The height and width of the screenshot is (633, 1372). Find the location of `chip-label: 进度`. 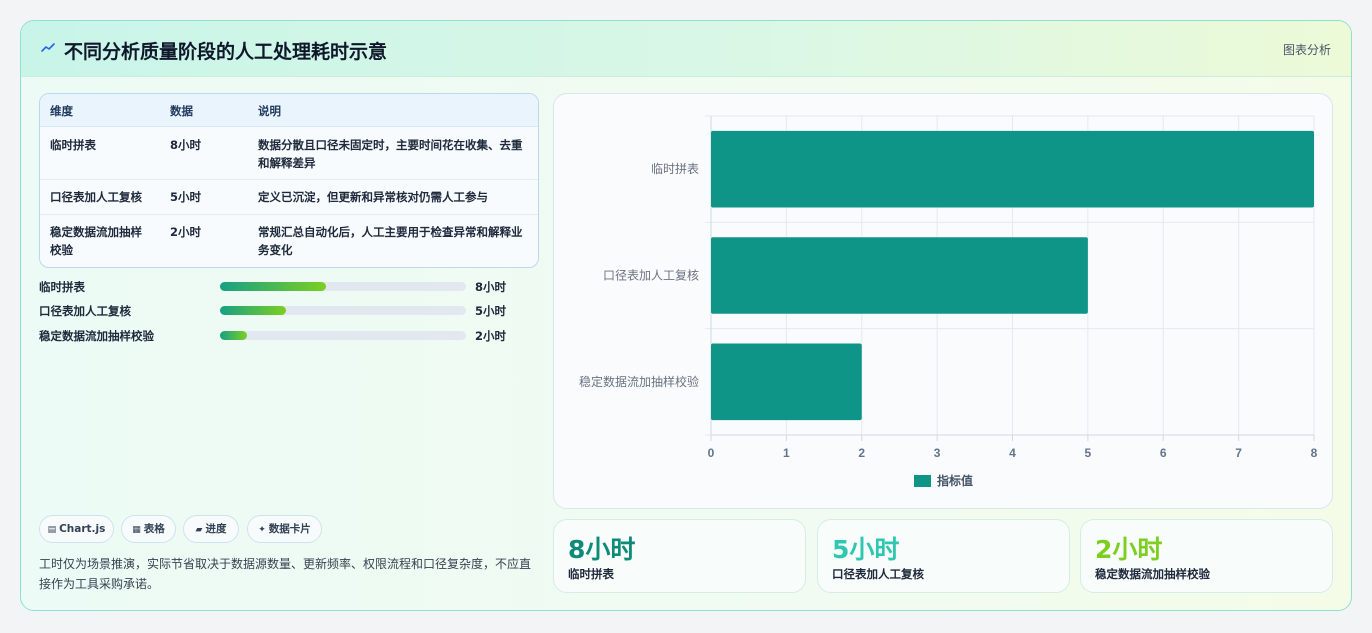

chip-label: 进度 is located at coordinates (216, 529).